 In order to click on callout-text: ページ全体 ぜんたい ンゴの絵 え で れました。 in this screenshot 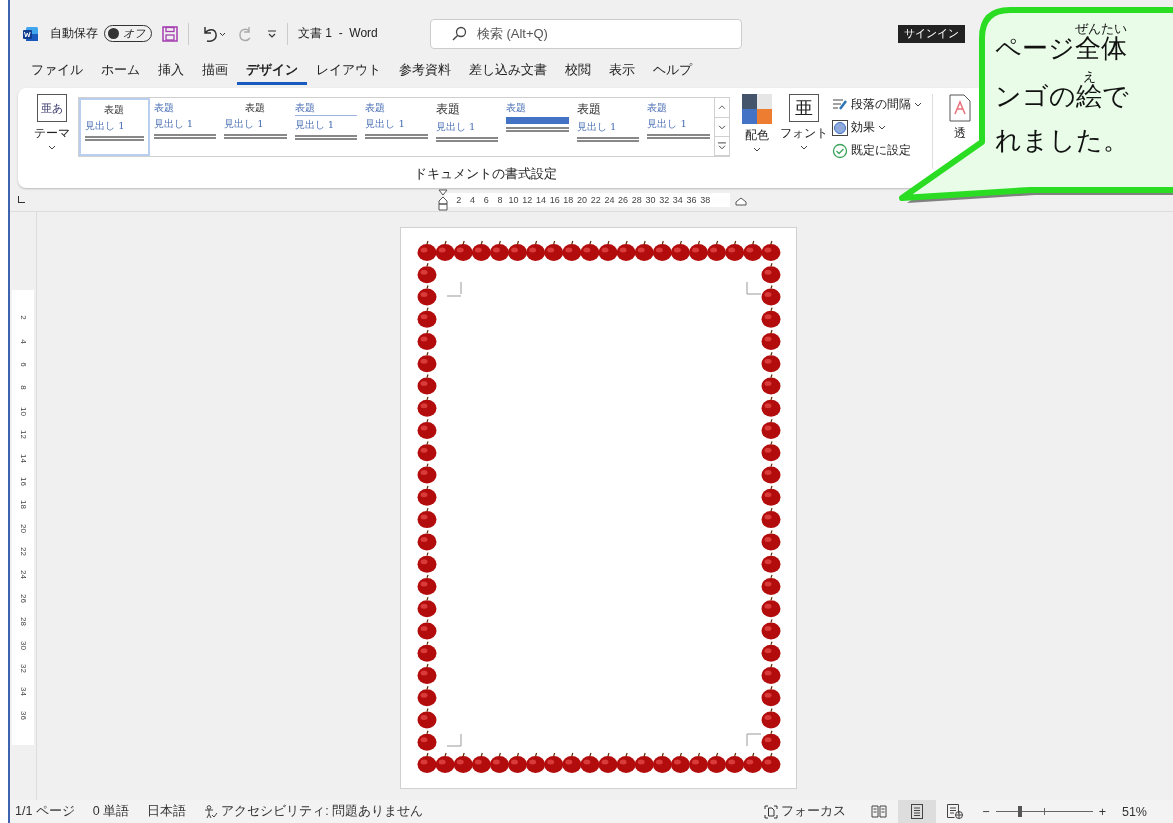, I will do `click(1062, 89)`.